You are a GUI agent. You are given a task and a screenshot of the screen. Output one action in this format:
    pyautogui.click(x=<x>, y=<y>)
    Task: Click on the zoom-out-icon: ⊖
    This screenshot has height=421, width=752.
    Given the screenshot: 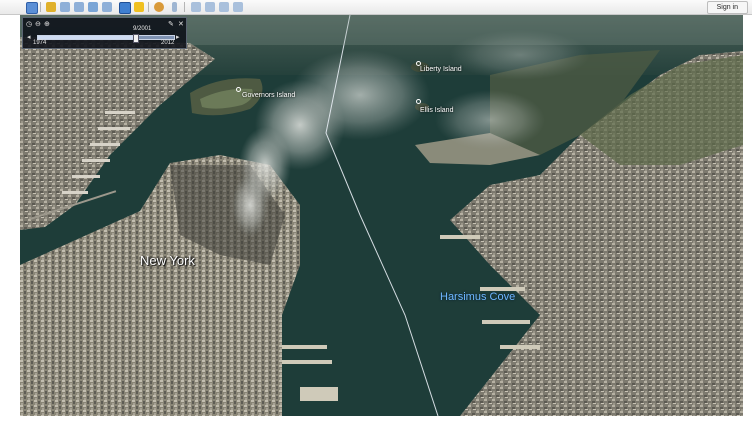 What is the action you would take?
    pyautogui.click(x=38, y=24)
    